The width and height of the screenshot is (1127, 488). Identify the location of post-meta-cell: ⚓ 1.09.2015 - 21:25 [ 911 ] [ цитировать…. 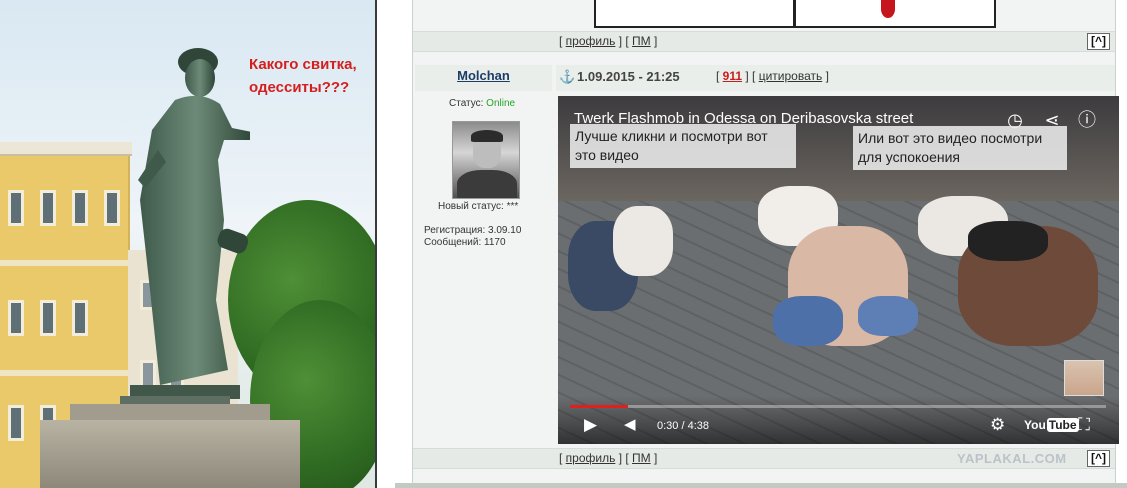
(835, 78).